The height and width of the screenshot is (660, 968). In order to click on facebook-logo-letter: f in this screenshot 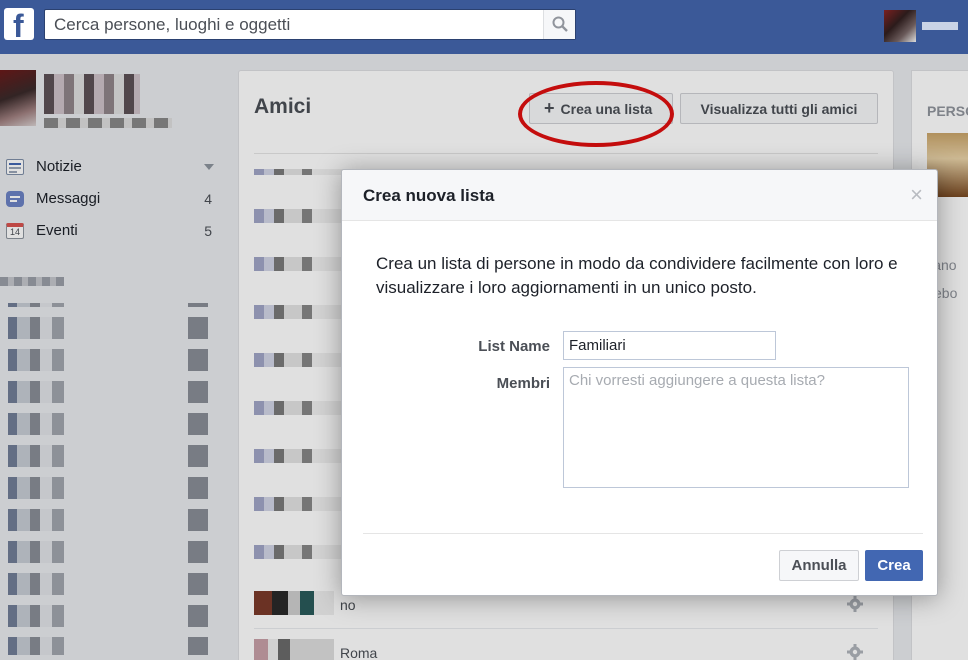, I will do `click(18, 24)`.